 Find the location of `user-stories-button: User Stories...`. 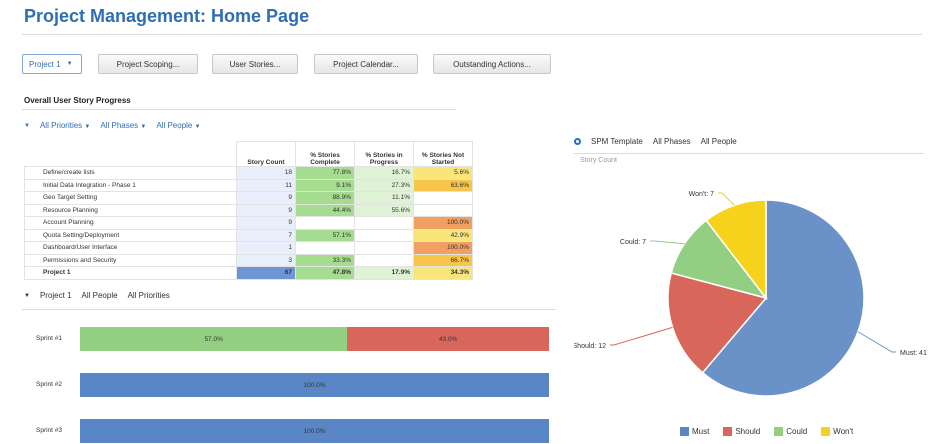

user-stories-button: User Stories... is located at coordinates (255, 64).